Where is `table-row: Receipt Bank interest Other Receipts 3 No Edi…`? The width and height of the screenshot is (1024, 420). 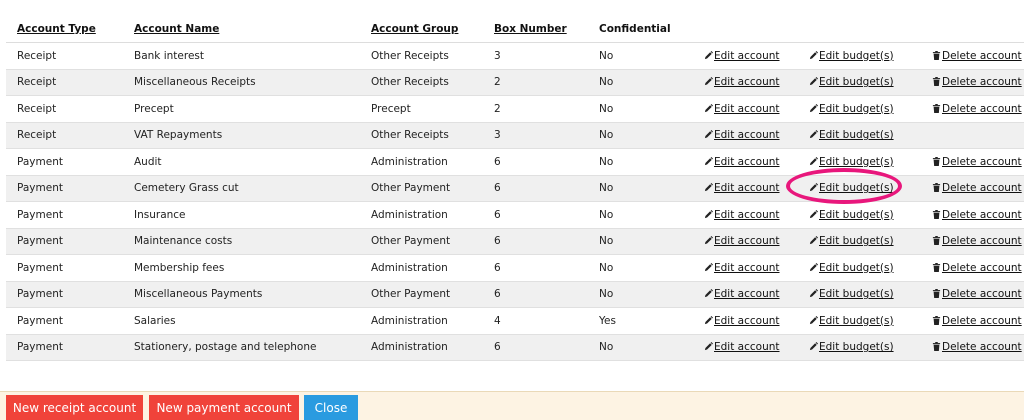
table-row: Receipt Bank interest Other Receipts 3 No Edi… is located at coordinates (515, 56).